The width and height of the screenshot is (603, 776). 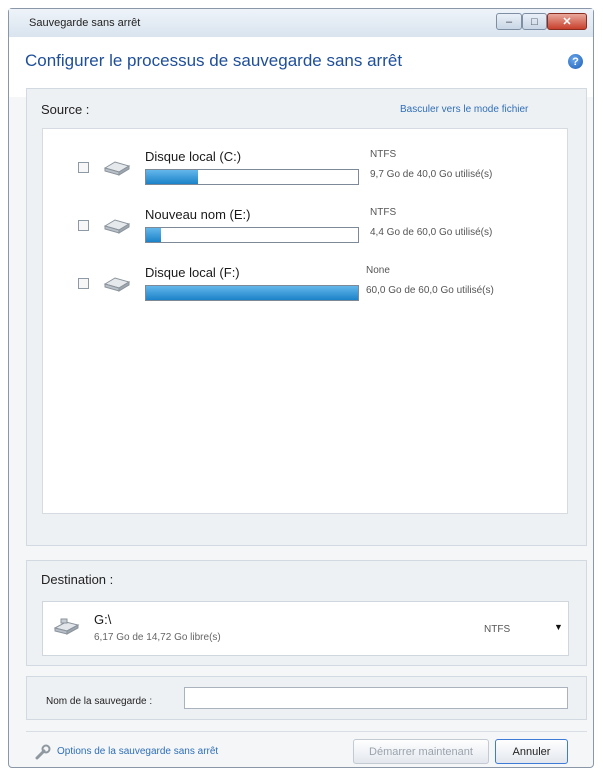 I want to click on wrench-icon, so click(x=43, y=752).